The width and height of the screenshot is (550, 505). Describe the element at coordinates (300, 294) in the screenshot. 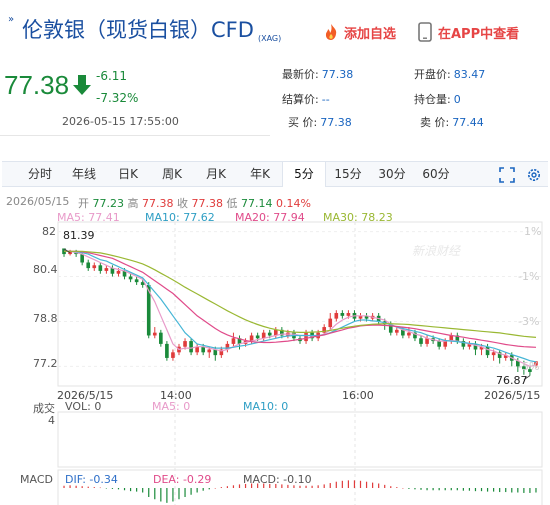

I see `ma30-line` at that location.